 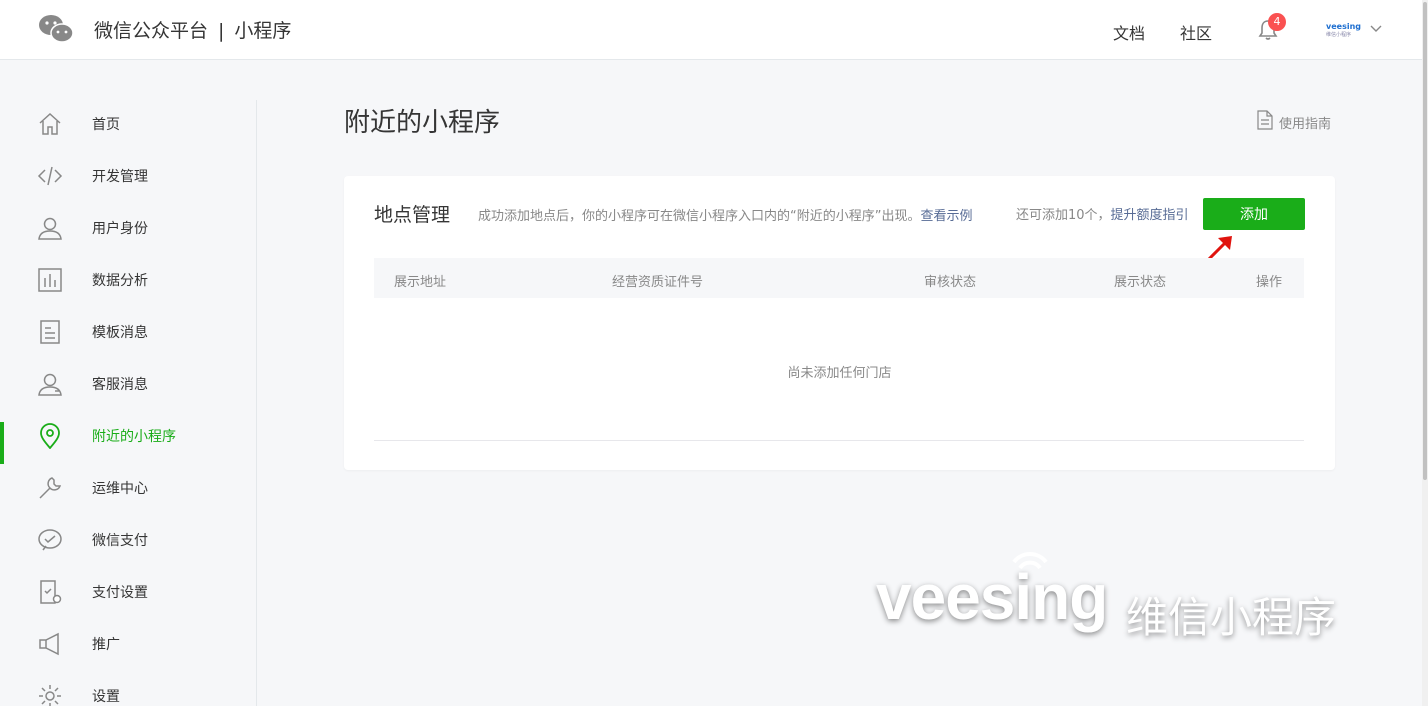 What do you see at coordinates (1254, 214) in the screenshot?
I see `add-location-button: 添加` at bounding box center [1254, 214].